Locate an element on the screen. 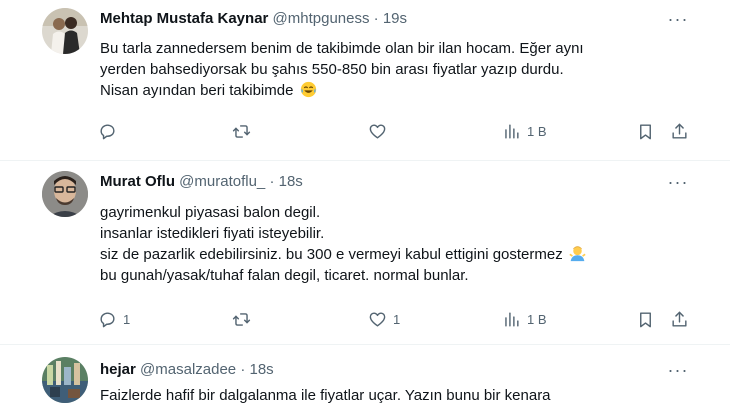 Image resolution: width=730 pixels, height=420 pixels. reply-button is located at coordinates (110, 131).